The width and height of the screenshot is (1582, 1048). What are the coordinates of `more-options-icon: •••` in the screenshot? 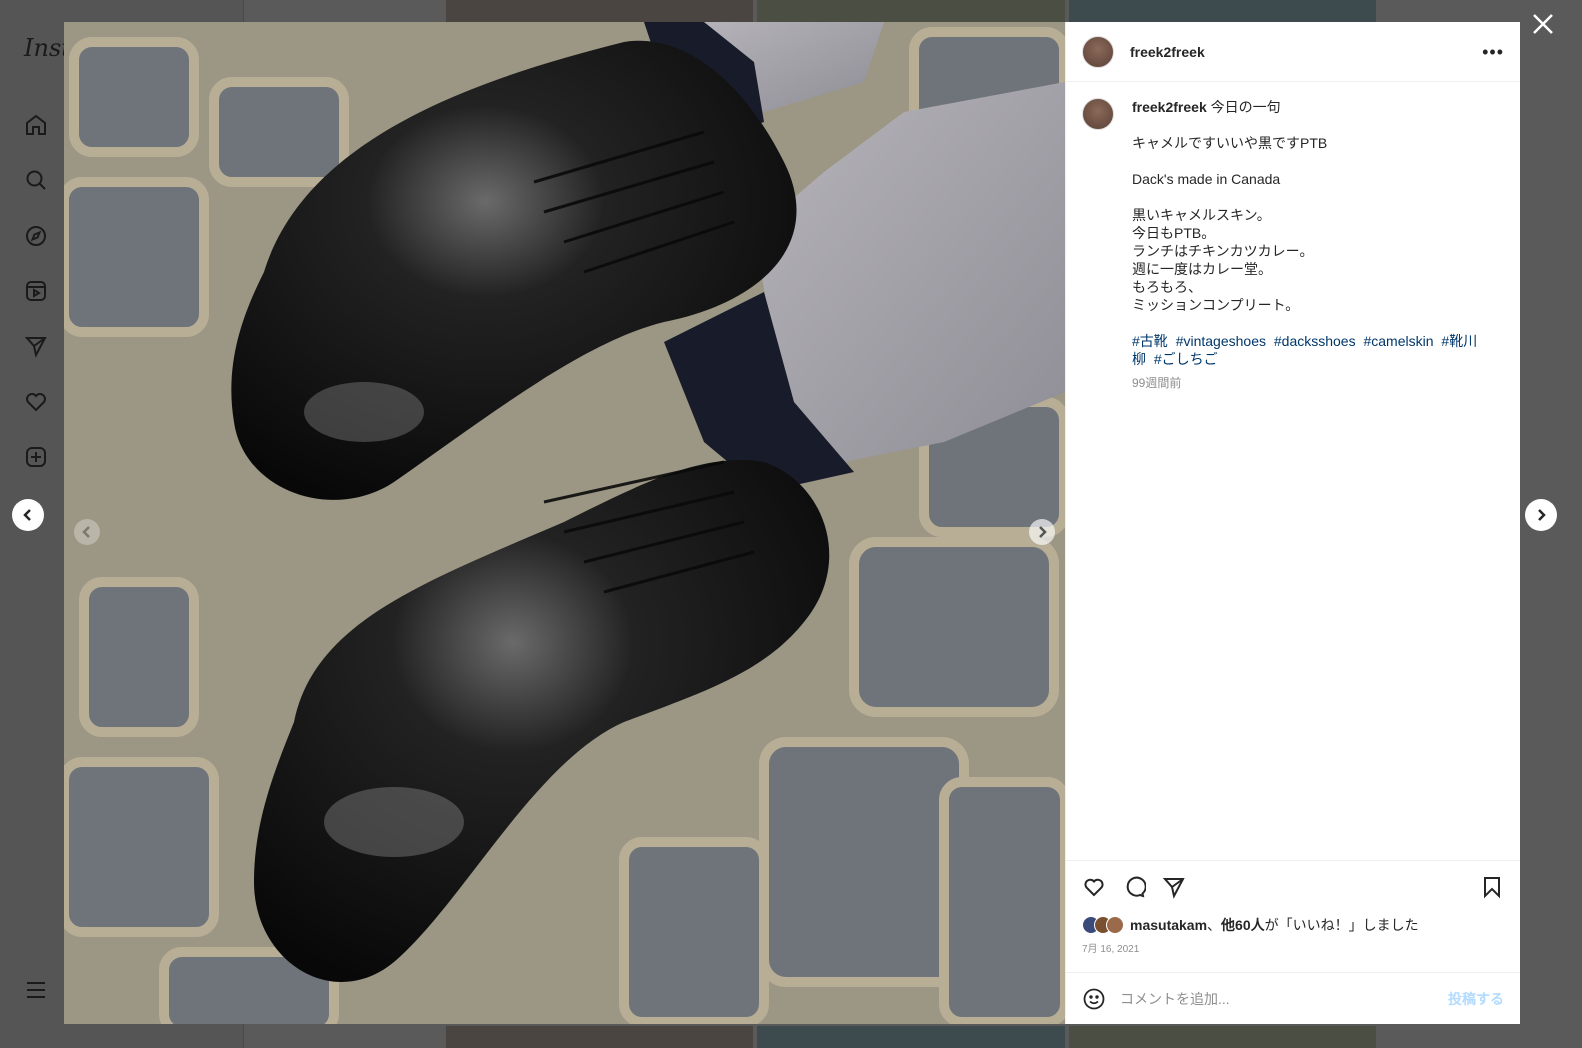 It's located at (1493, 52).